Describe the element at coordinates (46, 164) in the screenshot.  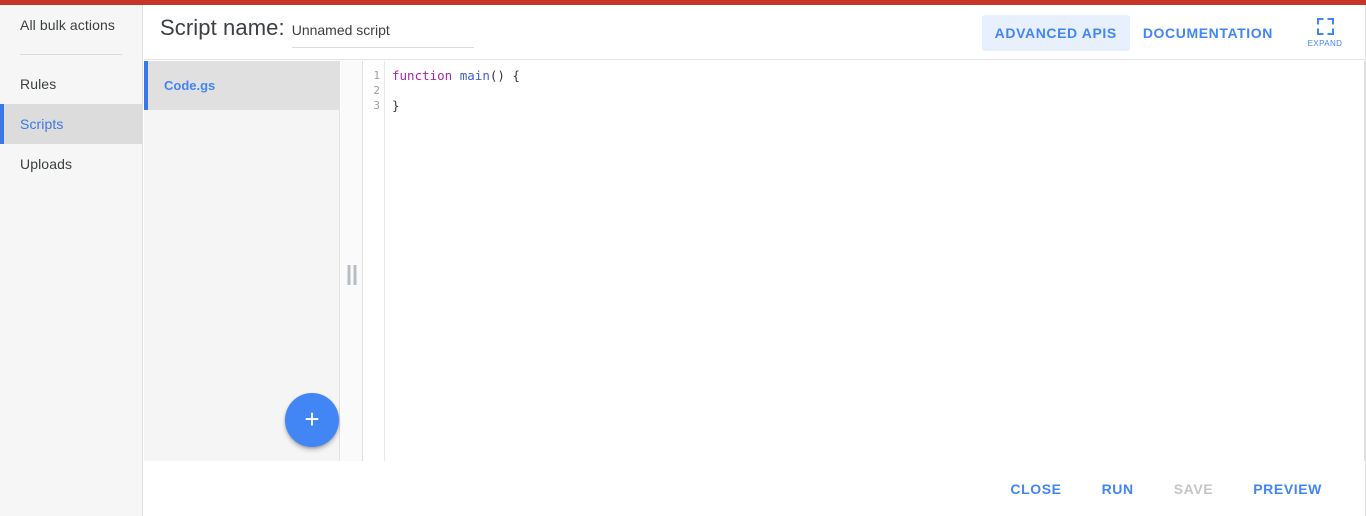
I see `sidebar-item-label: Uploads` at that location.